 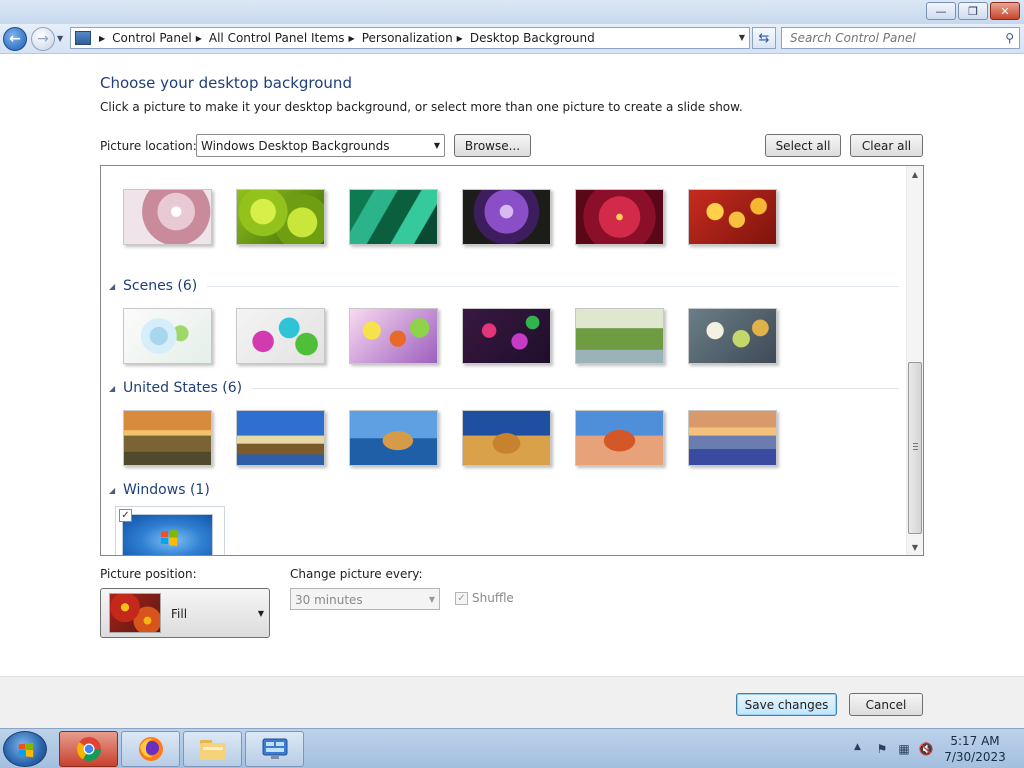 What do you see at coordinates (886, 145) in the screenshot?
I see `clear-all-button: Clear all` at bounding box center [886, 145].